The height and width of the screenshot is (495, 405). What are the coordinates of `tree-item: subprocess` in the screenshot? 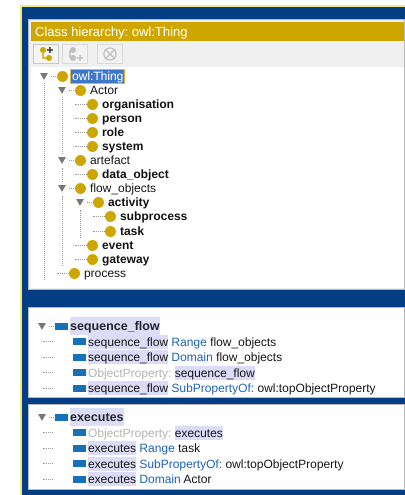 It's located at (153, 217).